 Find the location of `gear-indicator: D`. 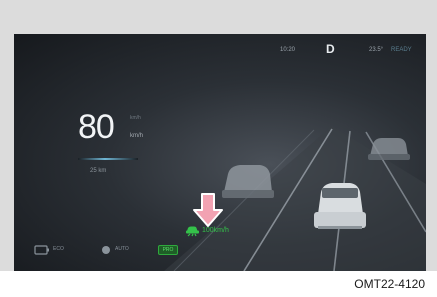

gear-indicator: D is located at coordinates (330, 49).